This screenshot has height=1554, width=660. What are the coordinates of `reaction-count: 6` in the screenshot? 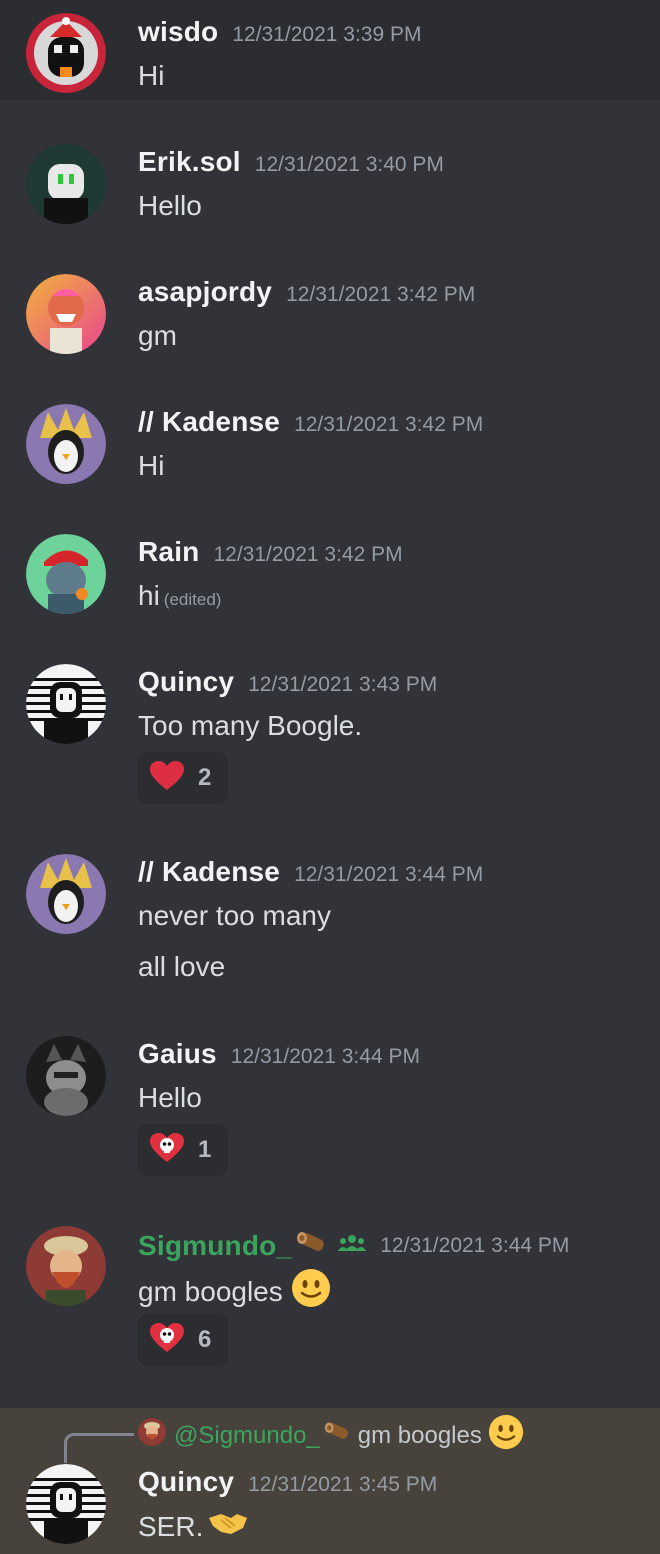 It's located at (205, 1339).